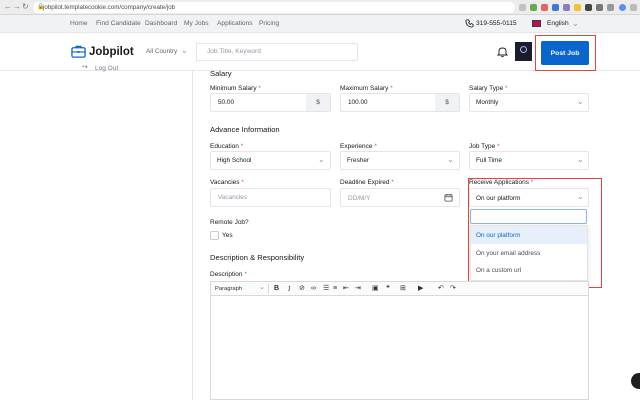 The width and height of the screenshot is (640, 400). Describe the element at coordinates (326, 289) in the screenshot. I see `bulleted-list-icon: ☰` at that location.